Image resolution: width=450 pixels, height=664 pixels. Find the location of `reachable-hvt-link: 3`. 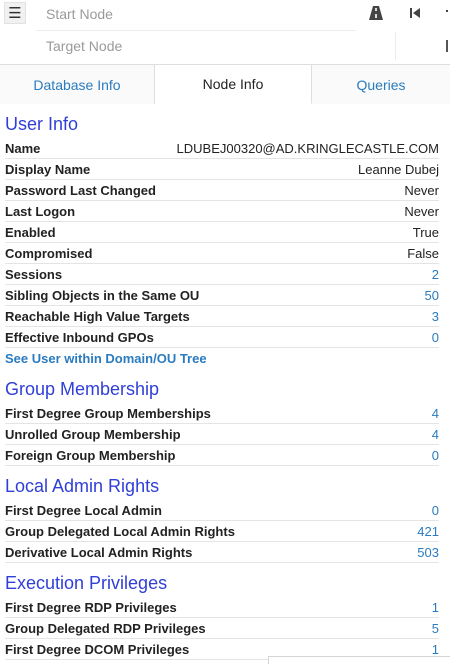

reachable-hvt-link: 3 is located at coordinates (435, 316).